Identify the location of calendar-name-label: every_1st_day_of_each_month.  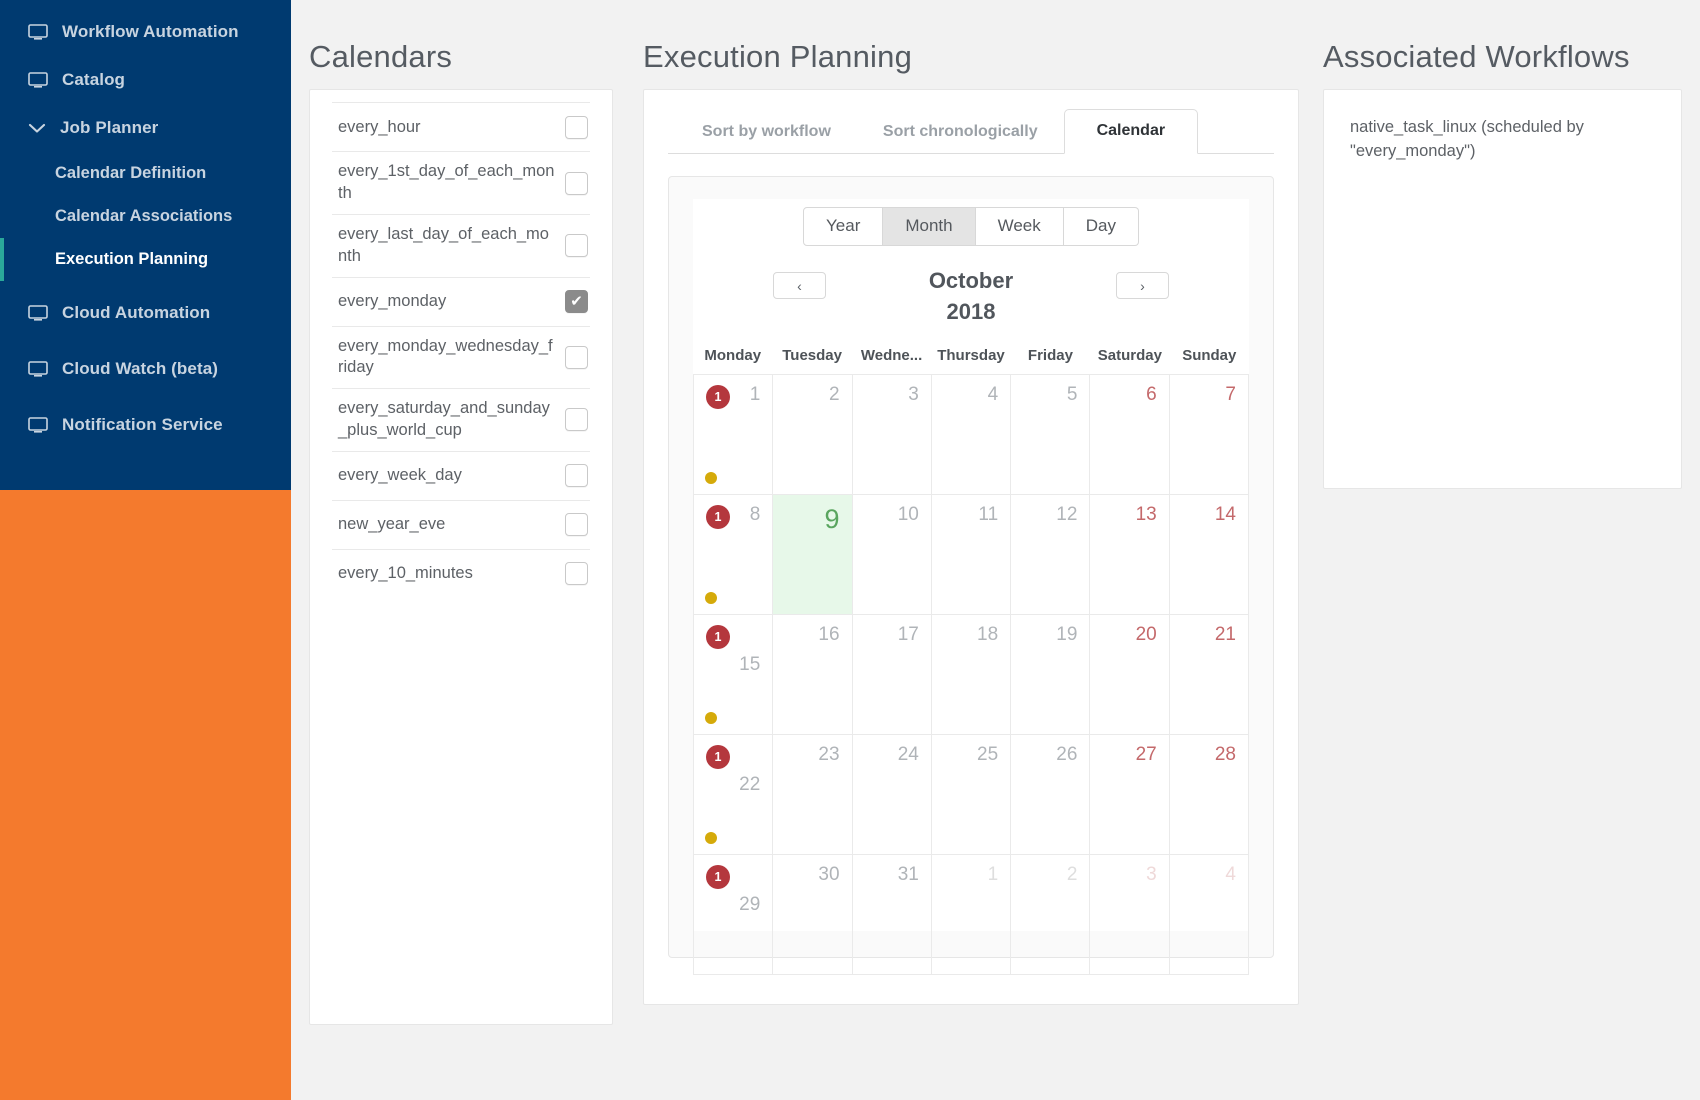
(446, 182).